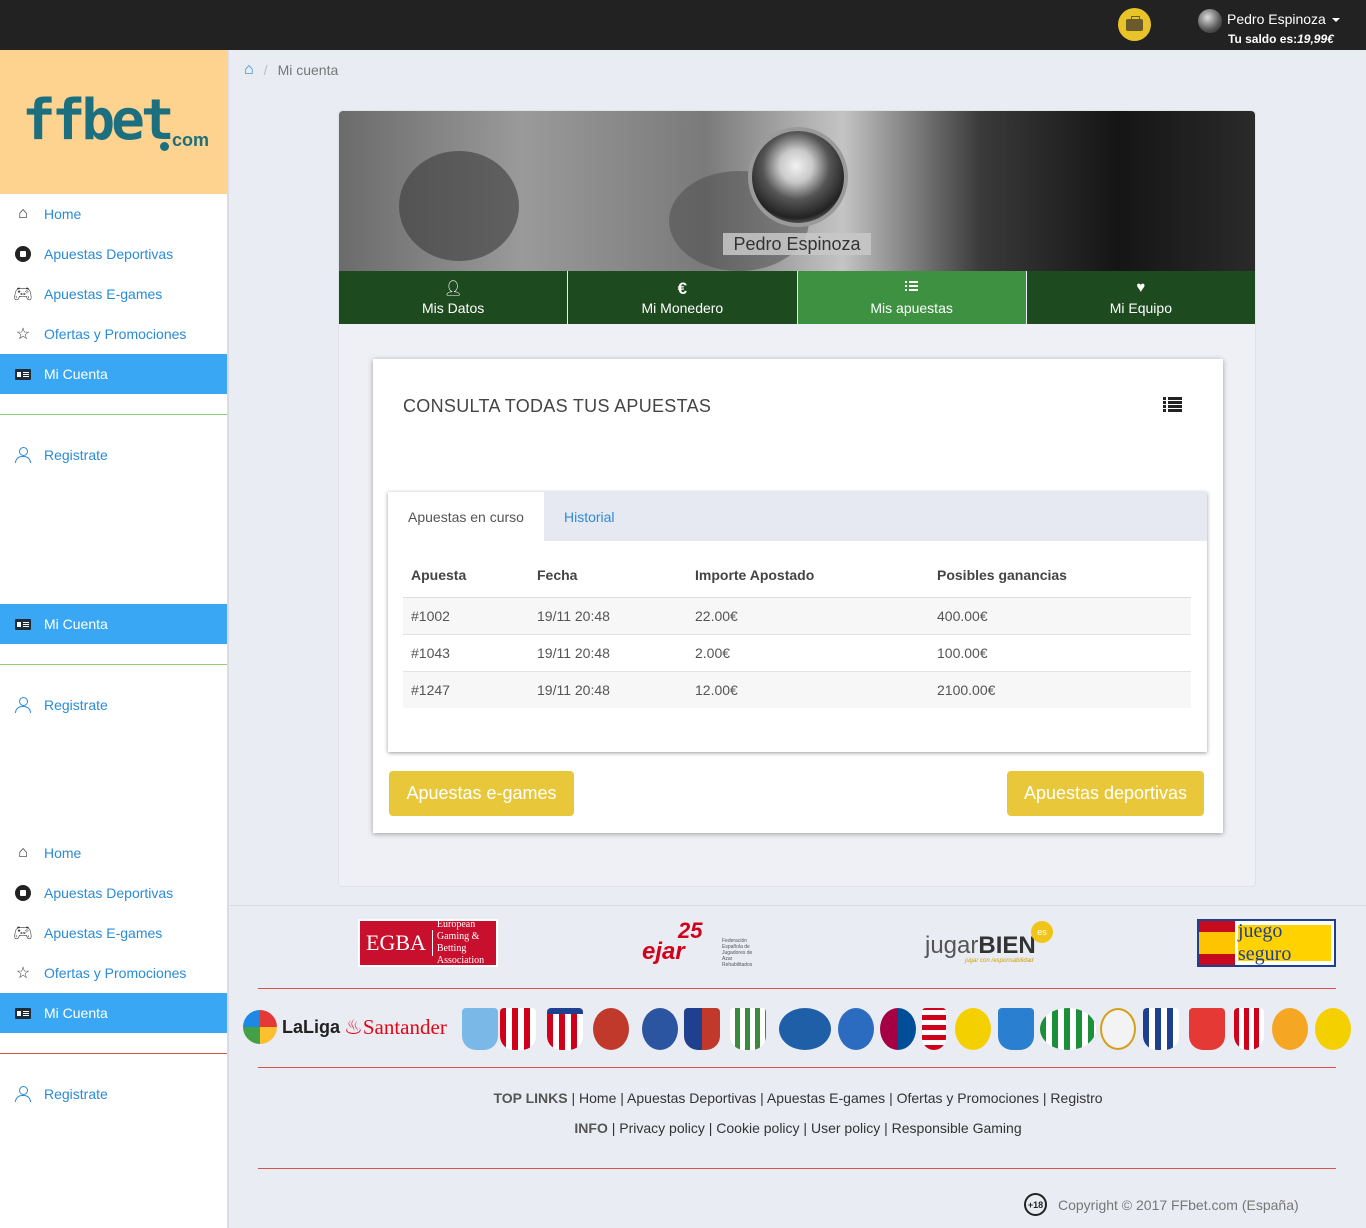 This screenshot has height=1228, width=1366. Describe the element at coordinates (934, 1029) in the screenshot. I see `granada-crest-icon` at that location.